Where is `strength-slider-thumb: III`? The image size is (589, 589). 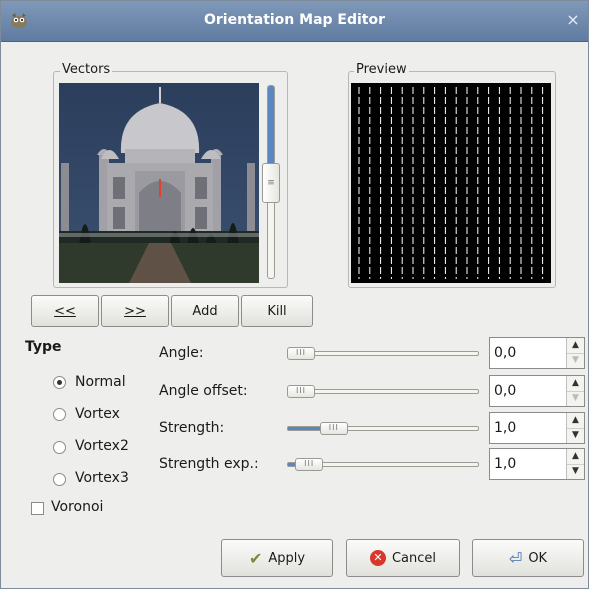
strength-slider-thumb: III is located at coordinates (333, 428).